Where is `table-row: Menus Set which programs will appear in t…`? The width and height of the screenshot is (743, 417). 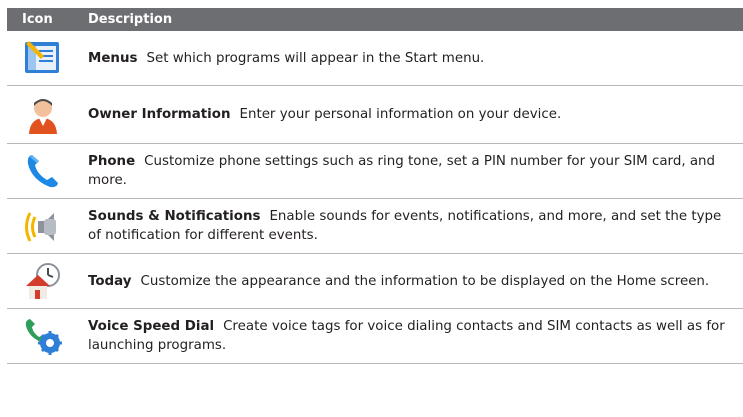
table-row: Menus Set which programs will appear in t… is located at coordinates (375, 58).